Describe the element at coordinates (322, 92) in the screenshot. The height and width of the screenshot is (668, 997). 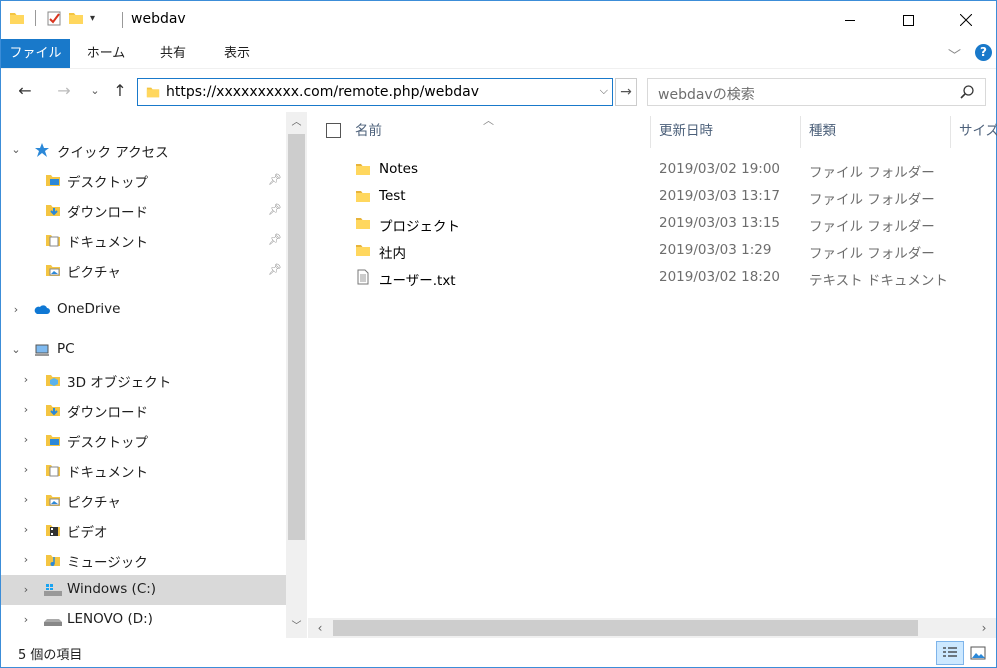
I see `address-text: https://xxxxxxxxxx.com/remote.php/webdav` at that location.